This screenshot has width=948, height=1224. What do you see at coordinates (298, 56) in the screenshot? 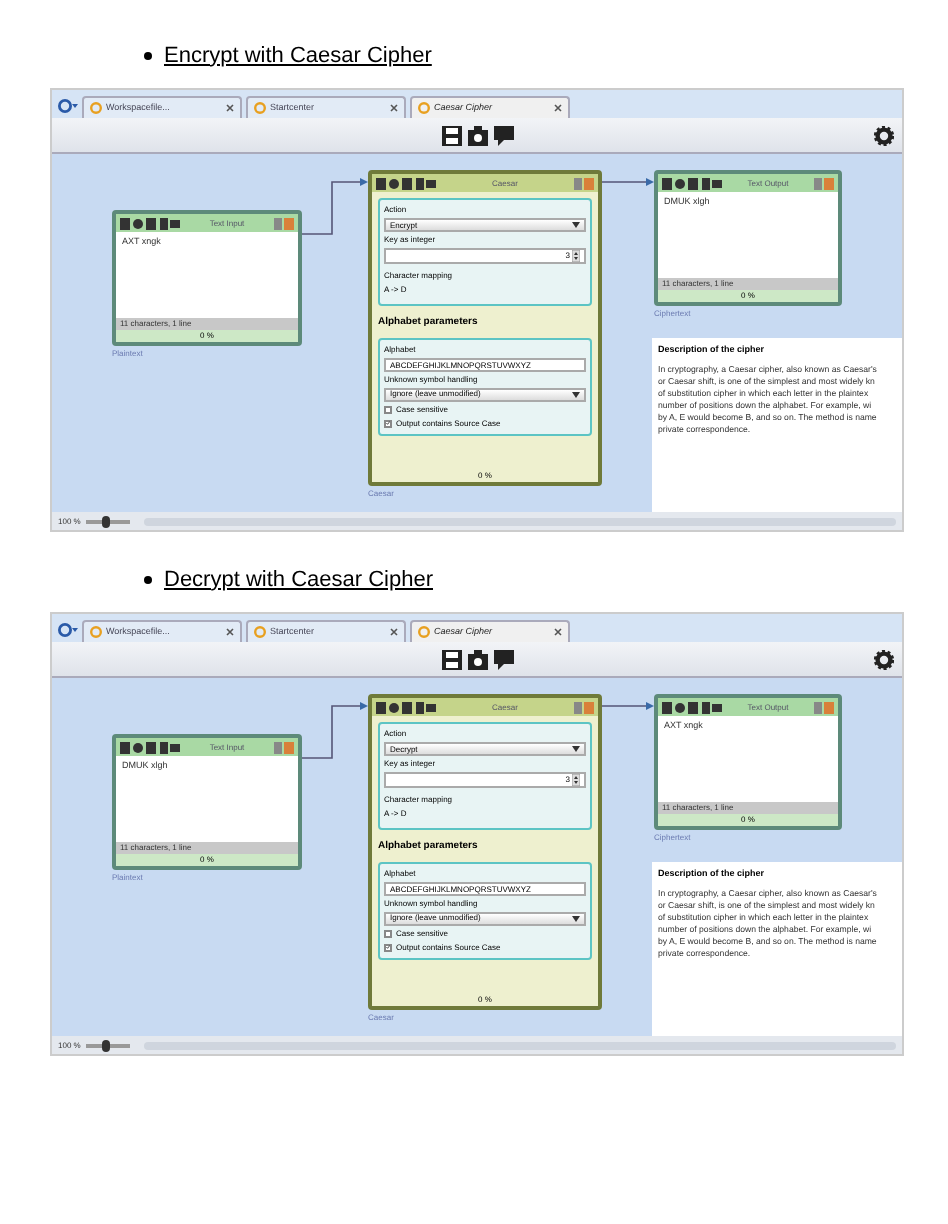
I see `section-heading: Encrypt with Caesar Cipher` at bounding box center [298, 56].